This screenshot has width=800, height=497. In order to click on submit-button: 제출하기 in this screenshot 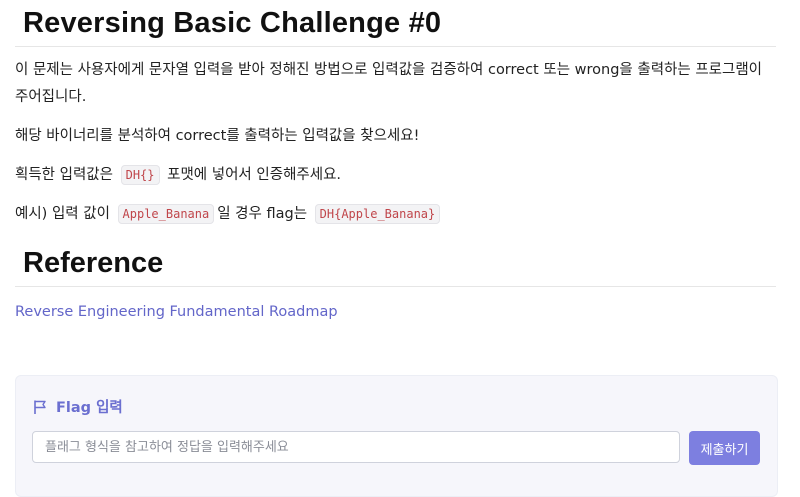, I will do `click(724, 448)`.